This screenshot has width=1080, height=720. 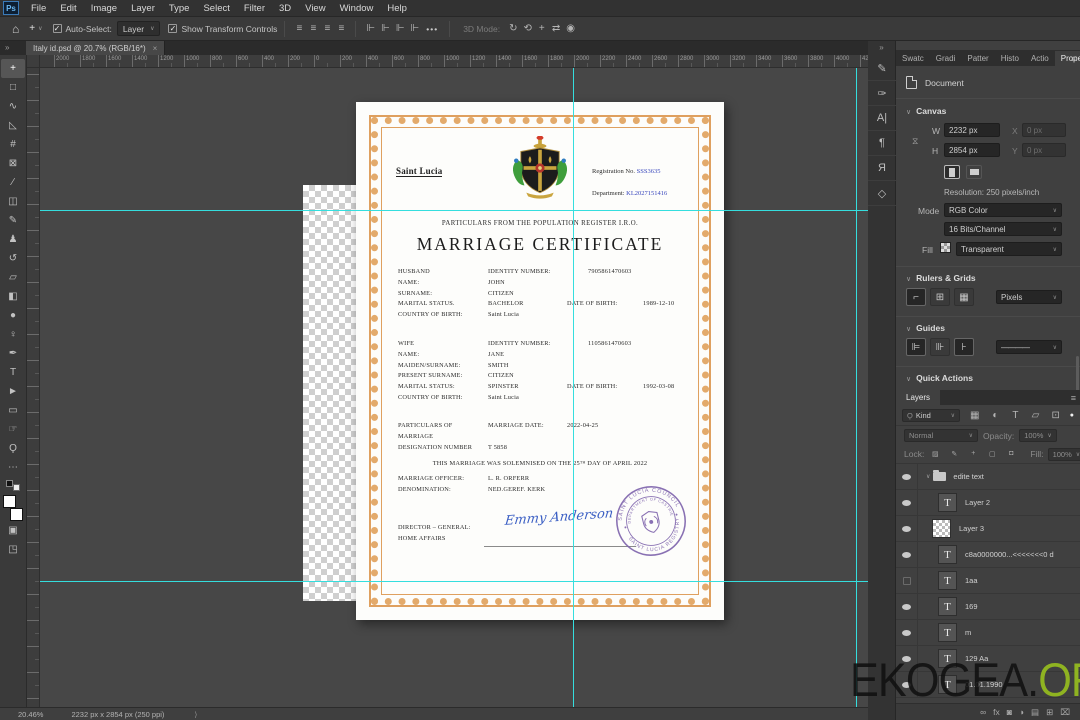 What do you see at coordinates (988, 477) in the screenshot?
I see `layer-row-edite-text: ∨ edite text` at bounding box center [988, 477].